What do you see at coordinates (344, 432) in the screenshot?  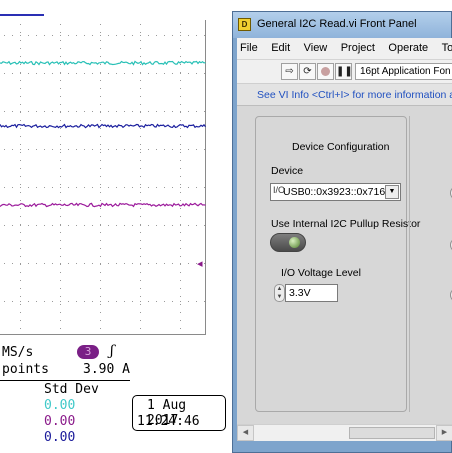 I see `horizontal-scrollbar: ◀ ▶` at bounding box center [344, 432].